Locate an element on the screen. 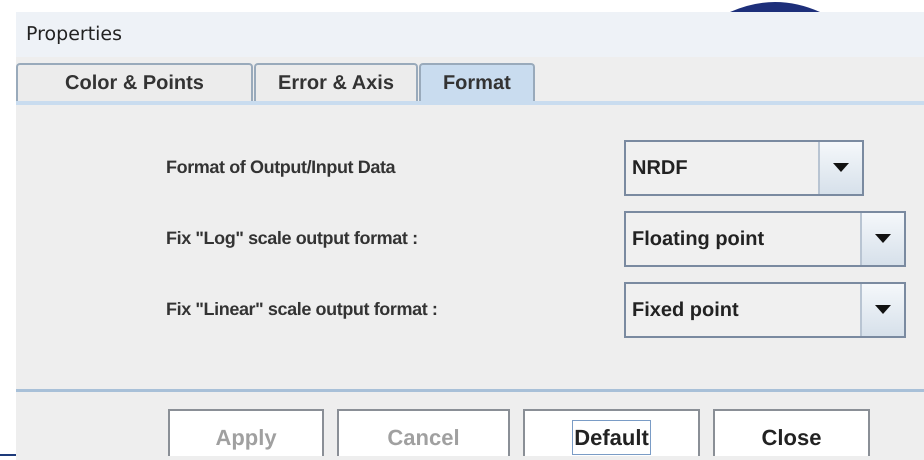  field-label: Format of Output/Input Data is located at coordinates (281, 167).